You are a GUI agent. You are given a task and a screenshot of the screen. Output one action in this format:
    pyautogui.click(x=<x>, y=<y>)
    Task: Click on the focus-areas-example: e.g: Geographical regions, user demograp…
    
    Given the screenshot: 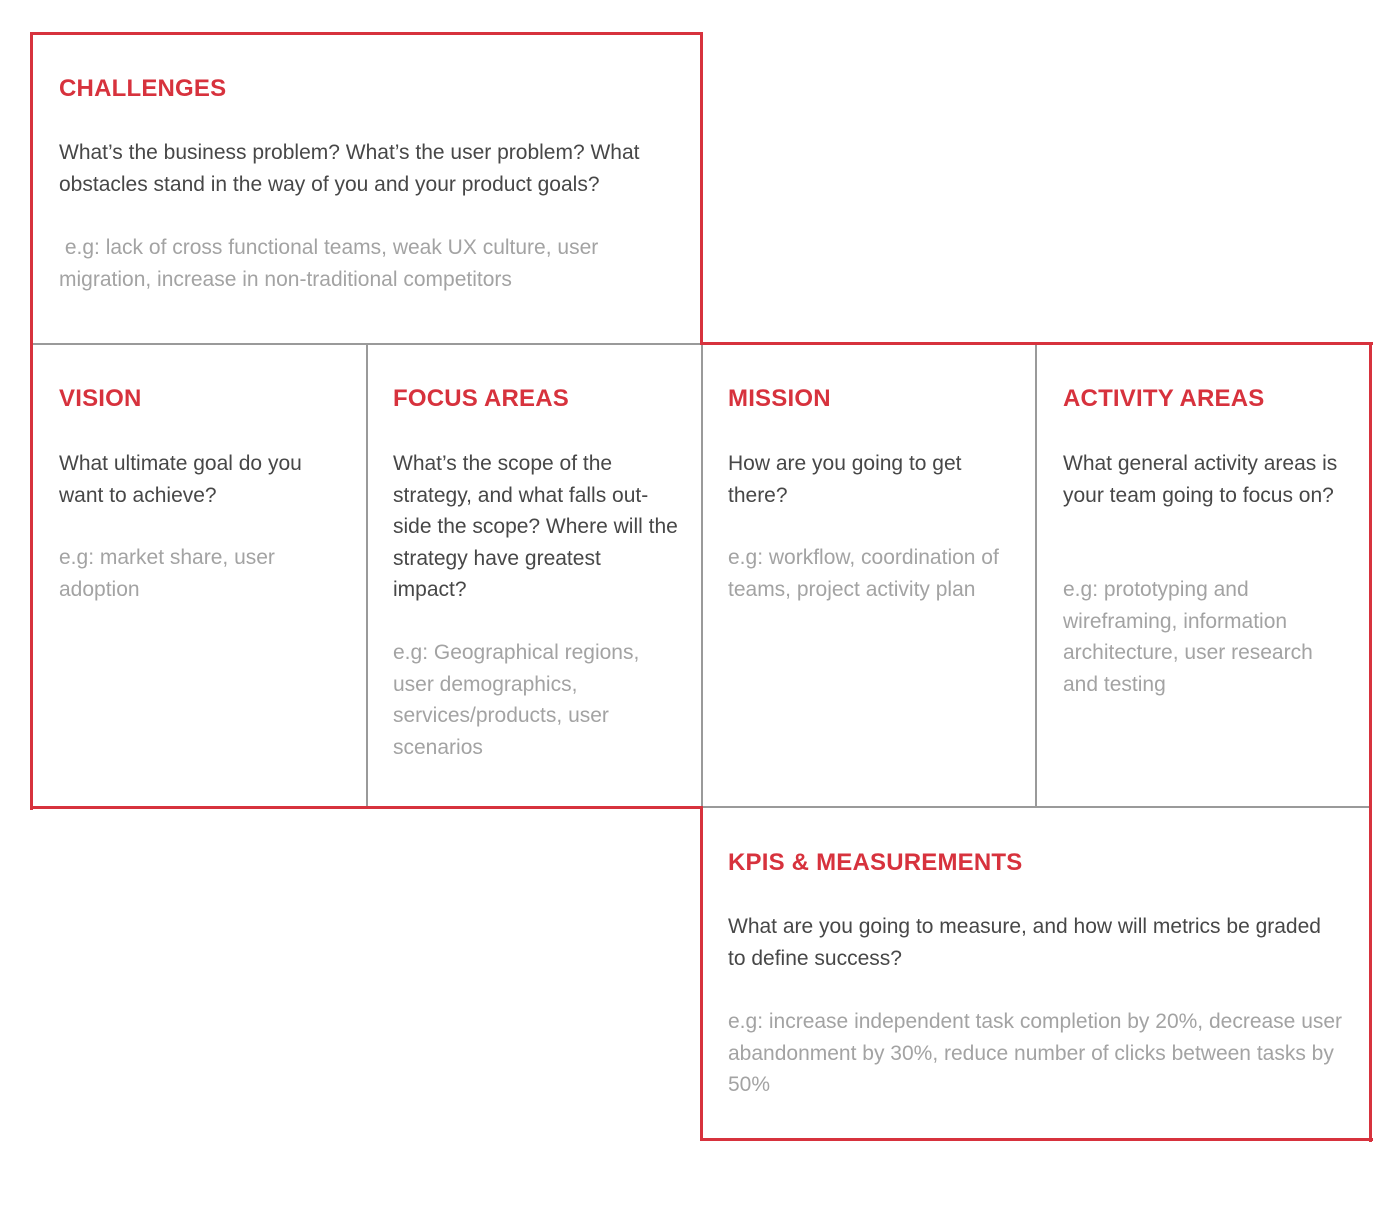 What is the action you would take?
    pyautogui.click(x=516, y=700)
    